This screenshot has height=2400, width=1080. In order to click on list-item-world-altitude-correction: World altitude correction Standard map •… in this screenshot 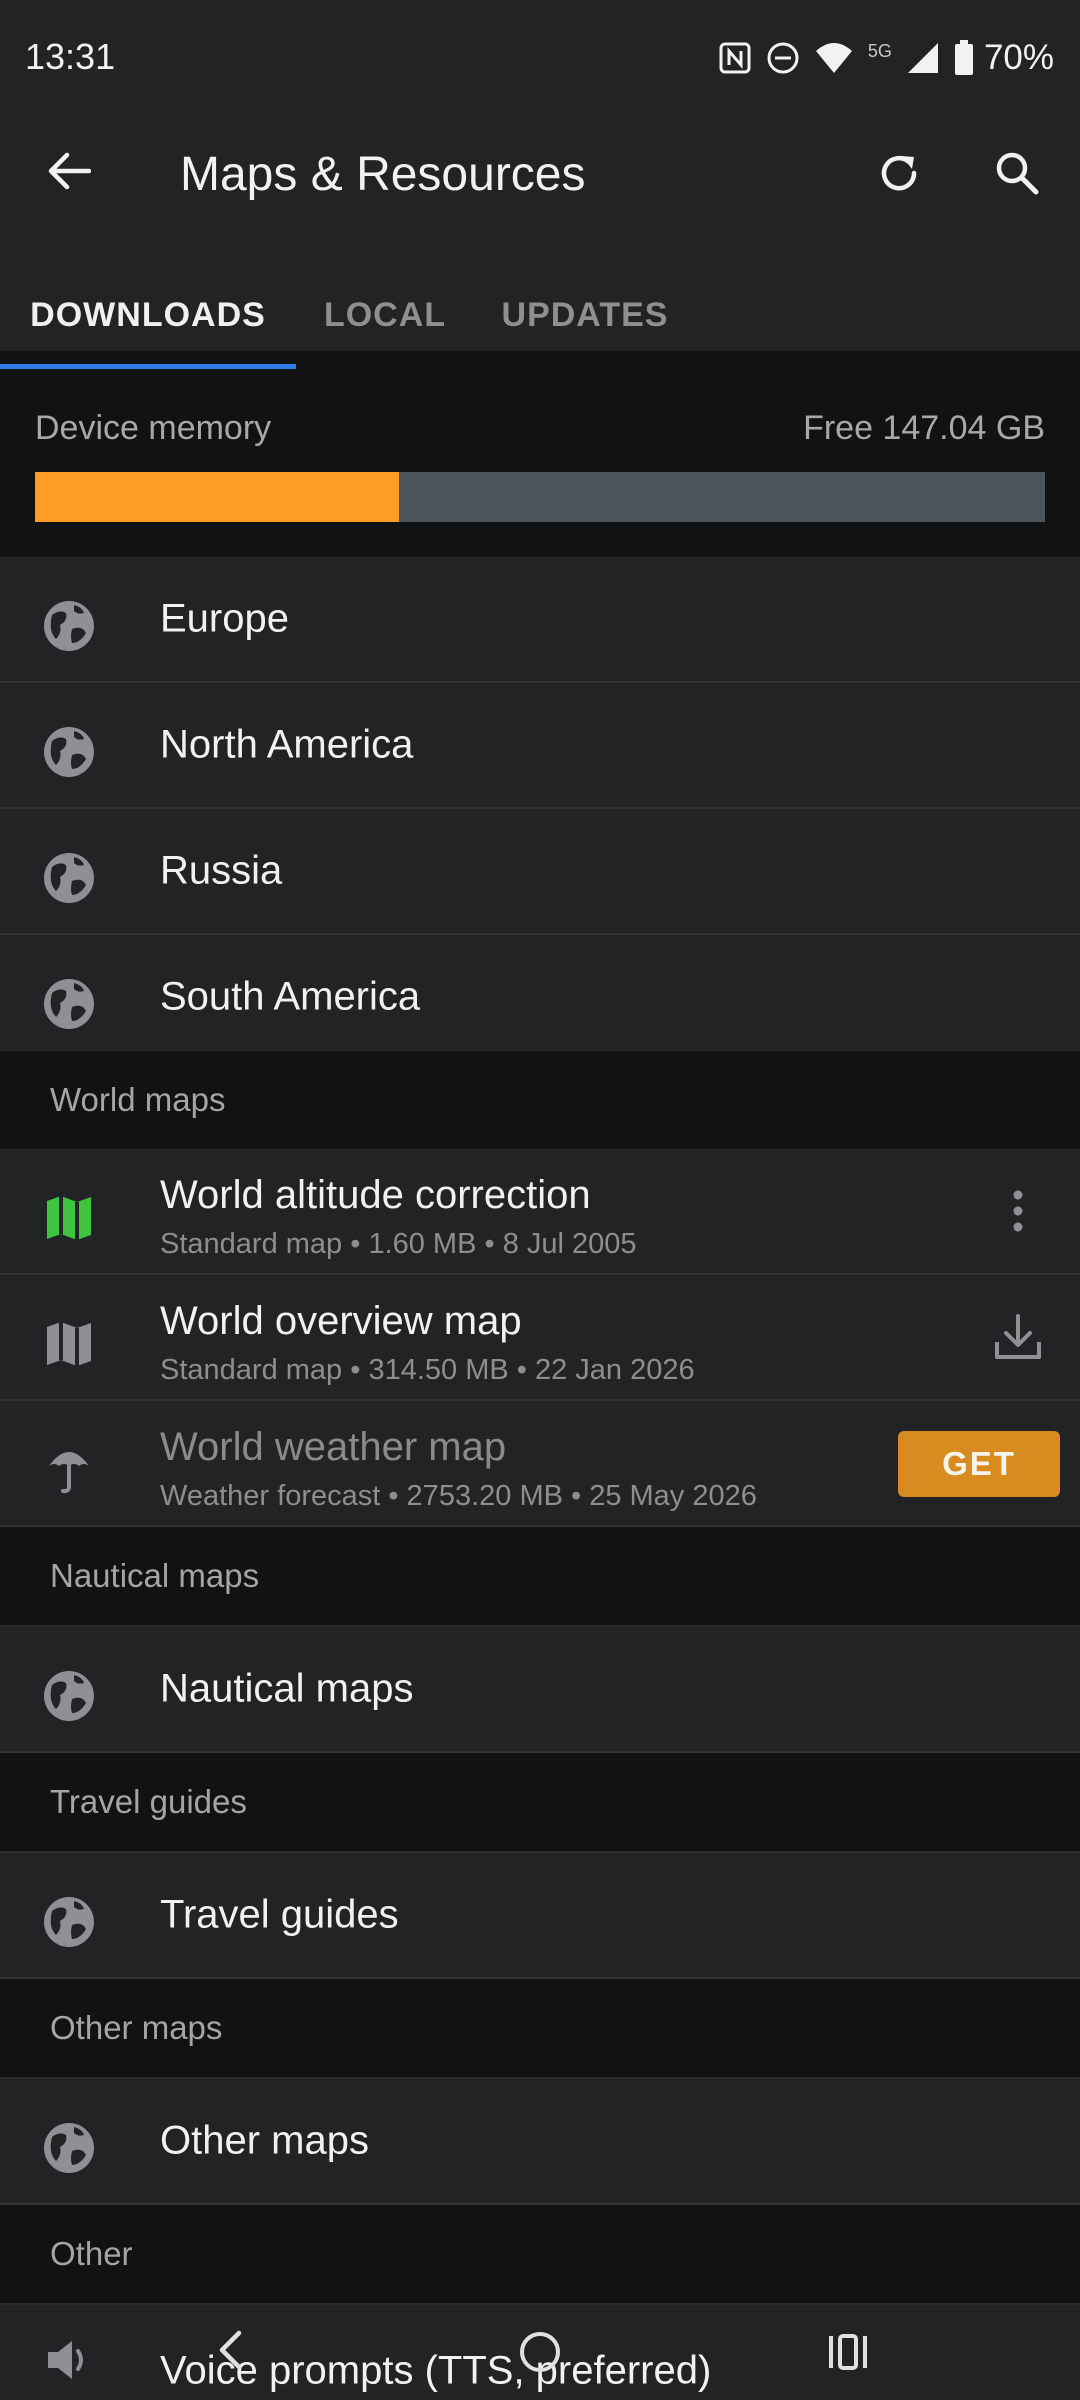, I will do `click(540, 1212)`.